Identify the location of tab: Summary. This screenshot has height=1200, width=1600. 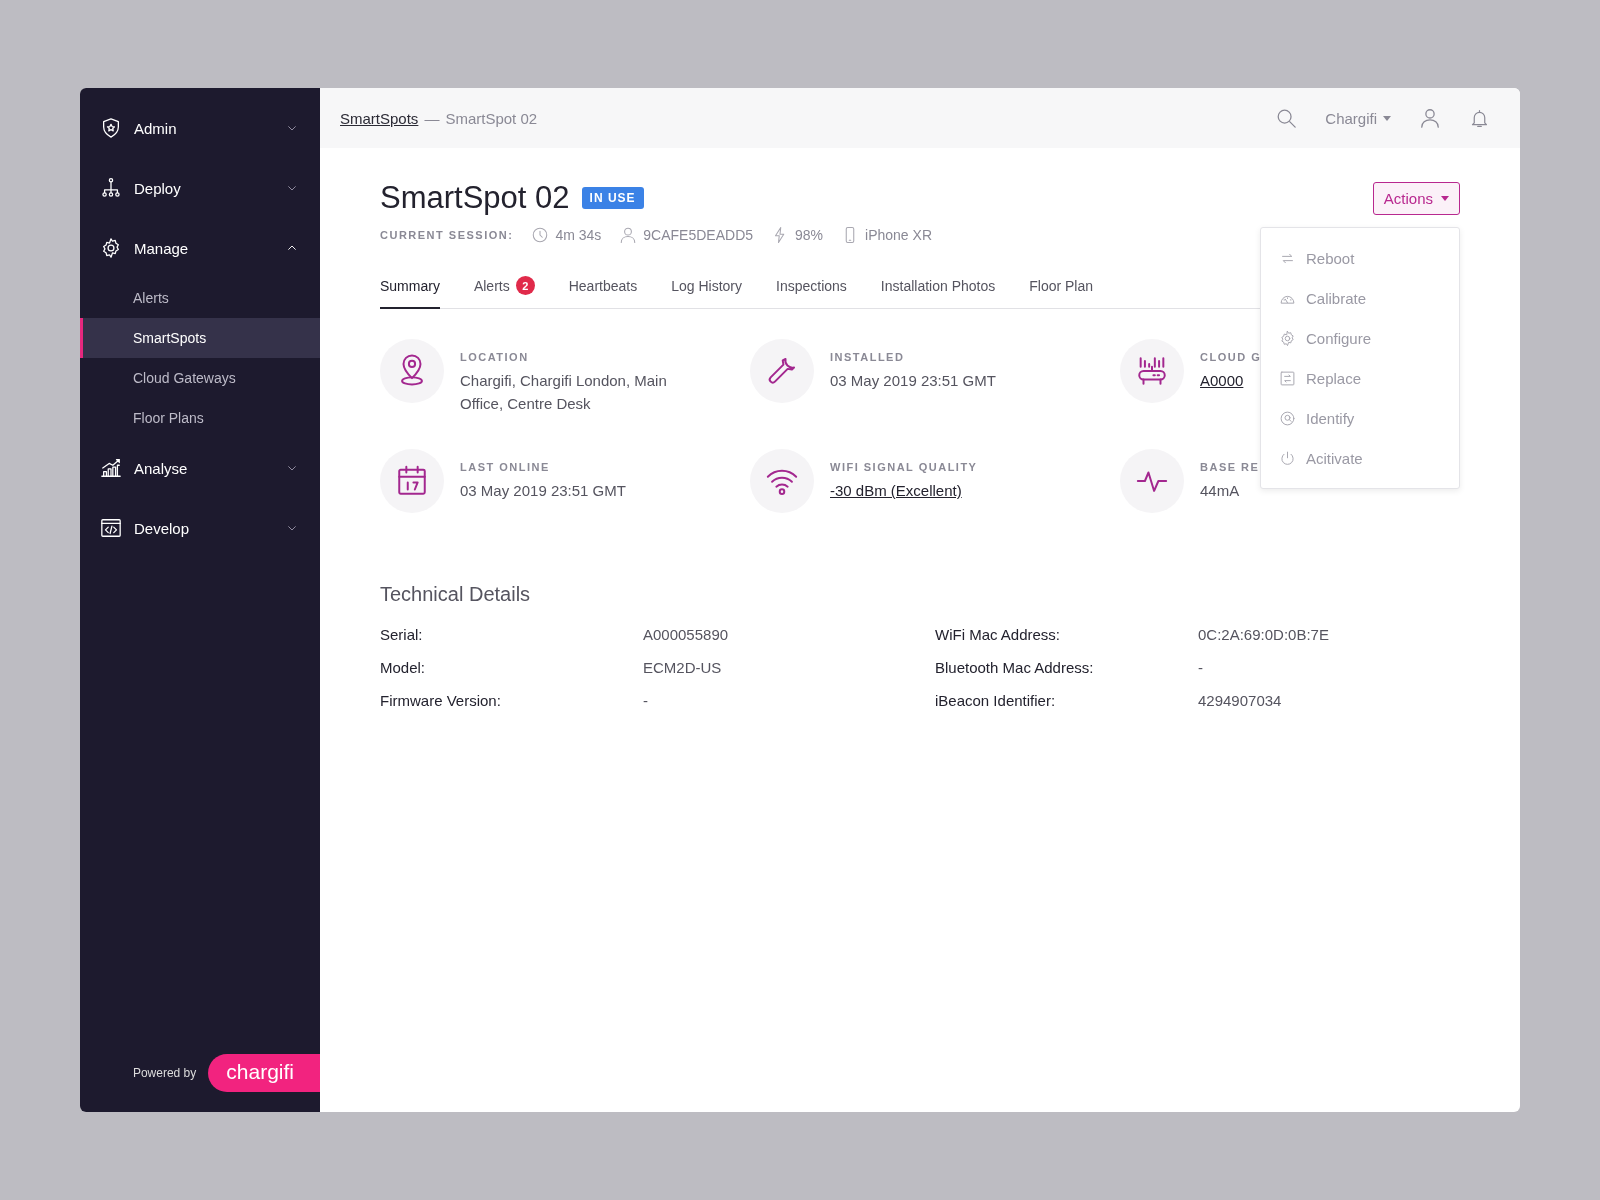
(410, 289).